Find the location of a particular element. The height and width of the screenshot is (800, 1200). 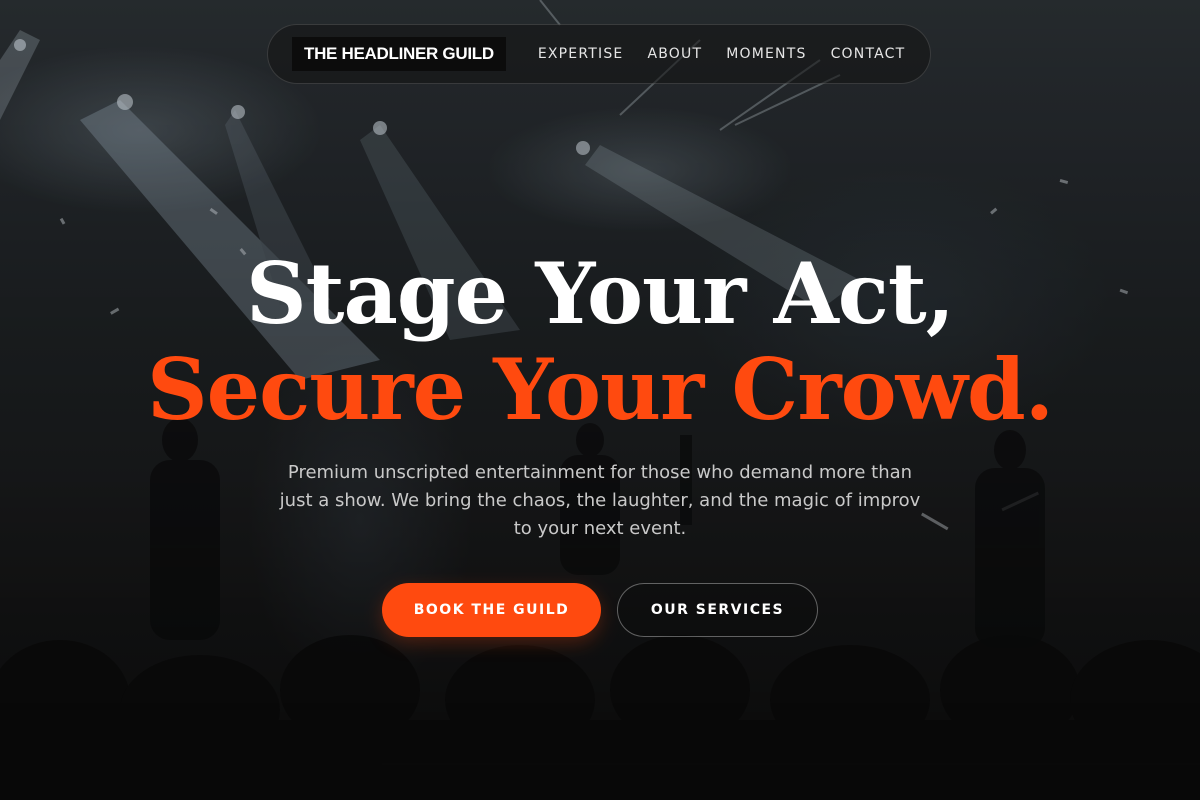

nav-link-about: ABOUT is located at coordinates (674, 54).